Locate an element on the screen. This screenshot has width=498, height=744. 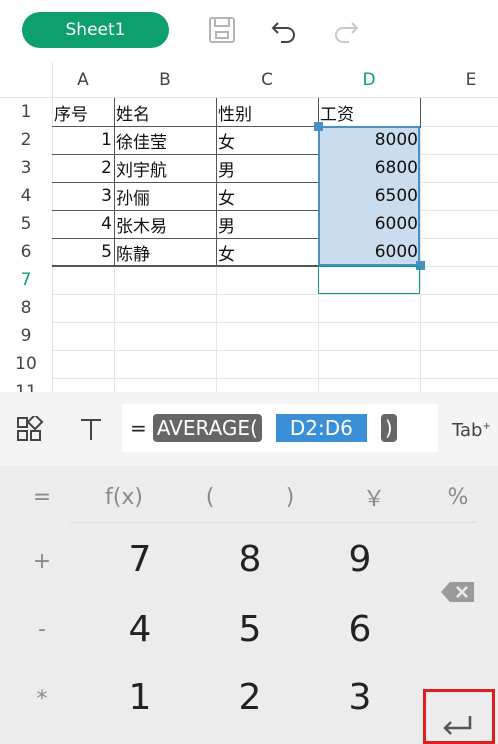
row-header-4: 4 is located at coordinates (26, 196).